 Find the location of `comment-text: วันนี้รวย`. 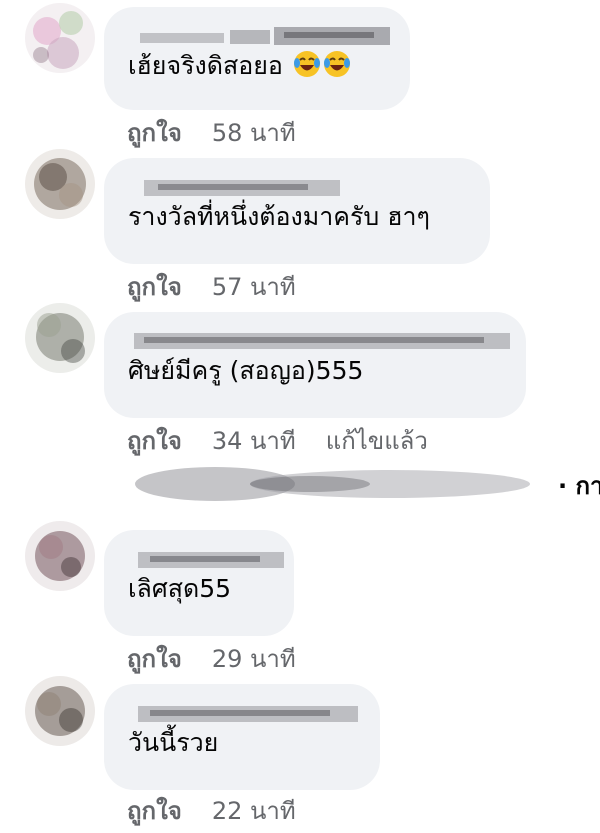

comment-text: วันนี้รวย is located at coordinates (173, 742).